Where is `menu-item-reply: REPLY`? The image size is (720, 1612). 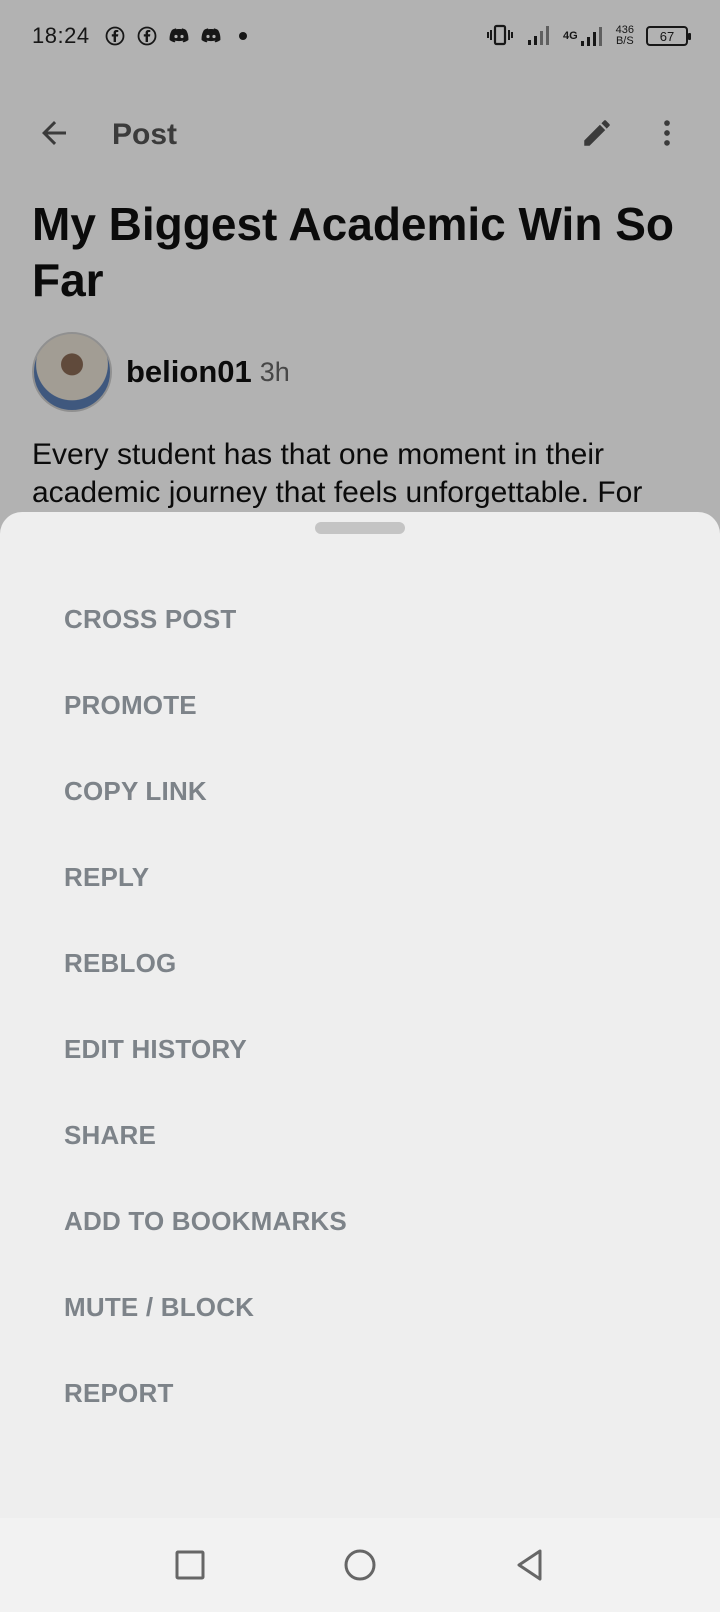
menu-item-reply: REPLY is located at coordinates (360, 877).